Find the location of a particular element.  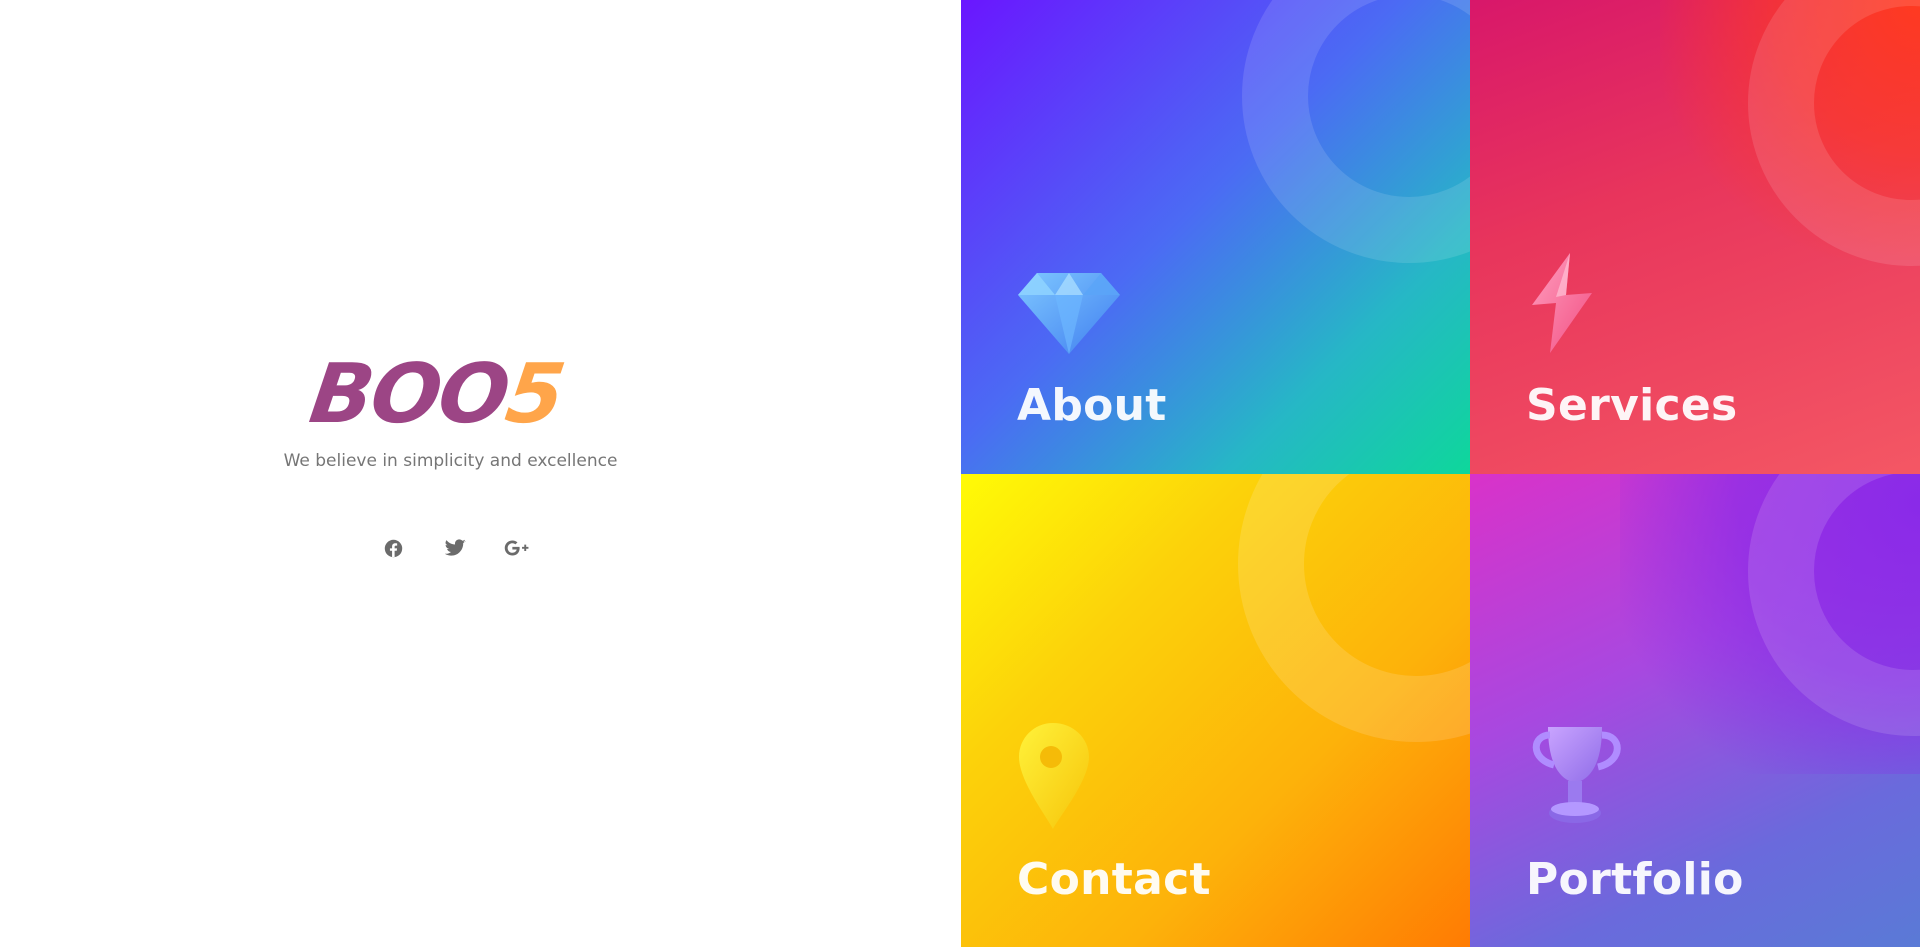

tile-title-services: Services is located at coordinates (1632, 405).